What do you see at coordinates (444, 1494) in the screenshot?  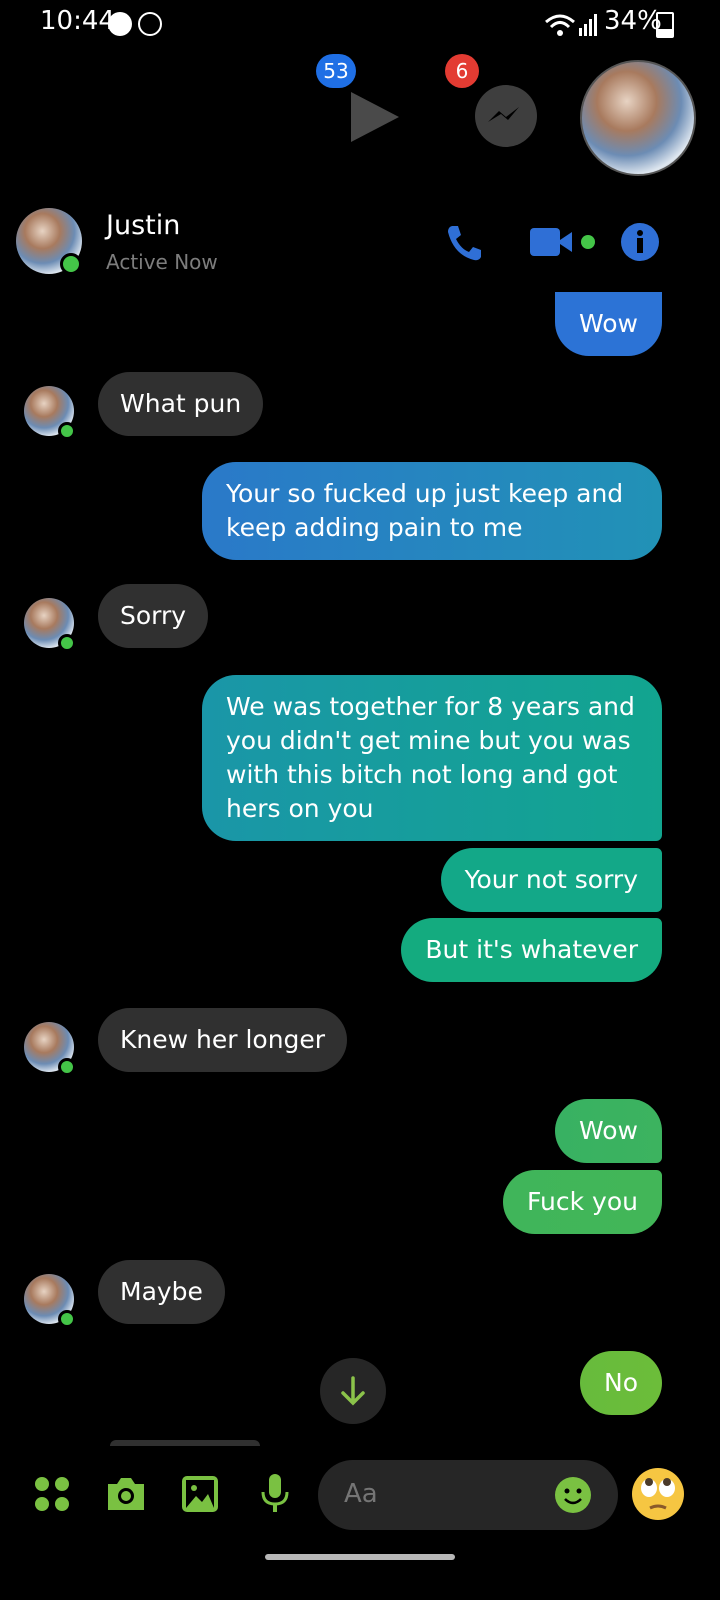 I see `message-input` at bounding box center [444, 1494].